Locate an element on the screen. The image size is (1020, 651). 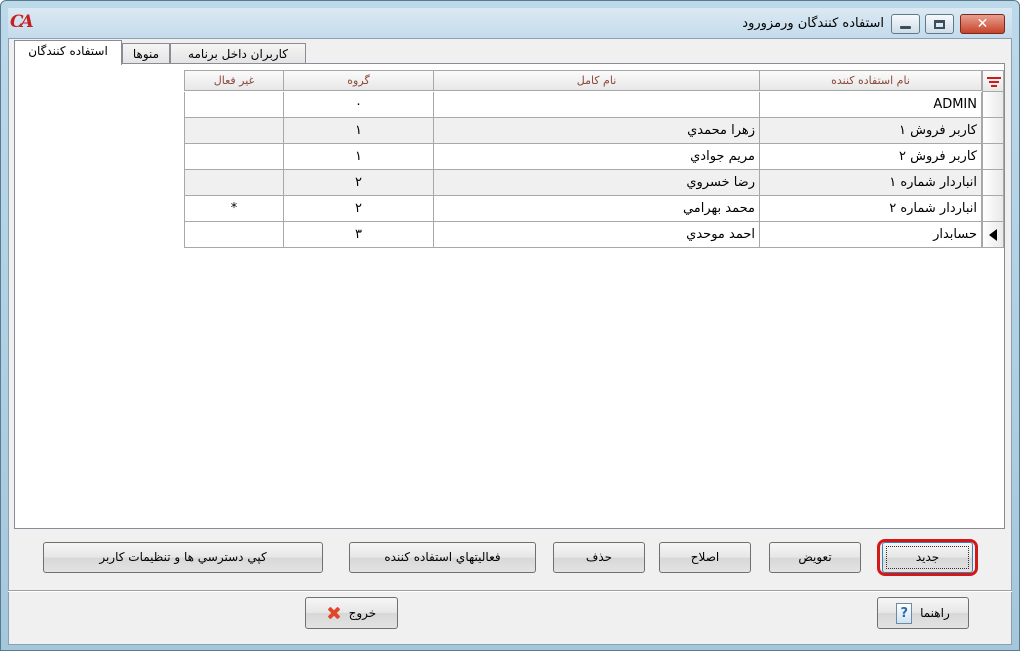
tab-program-users: كاربران داخل برنامه is located at coordinates (238, 53).